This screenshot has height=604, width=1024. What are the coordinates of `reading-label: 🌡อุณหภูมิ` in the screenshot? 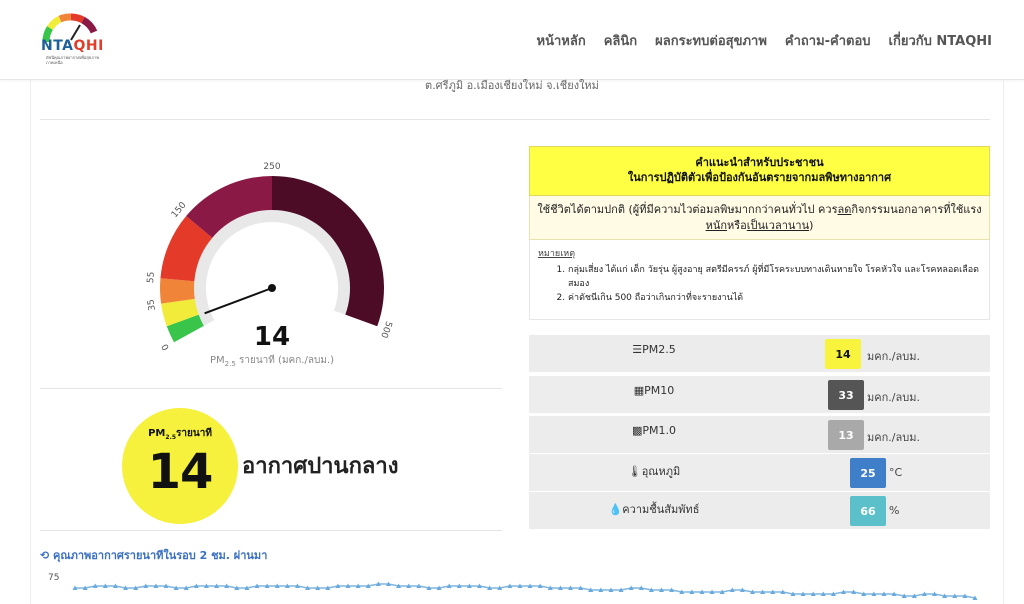 It's located at (654, 471).